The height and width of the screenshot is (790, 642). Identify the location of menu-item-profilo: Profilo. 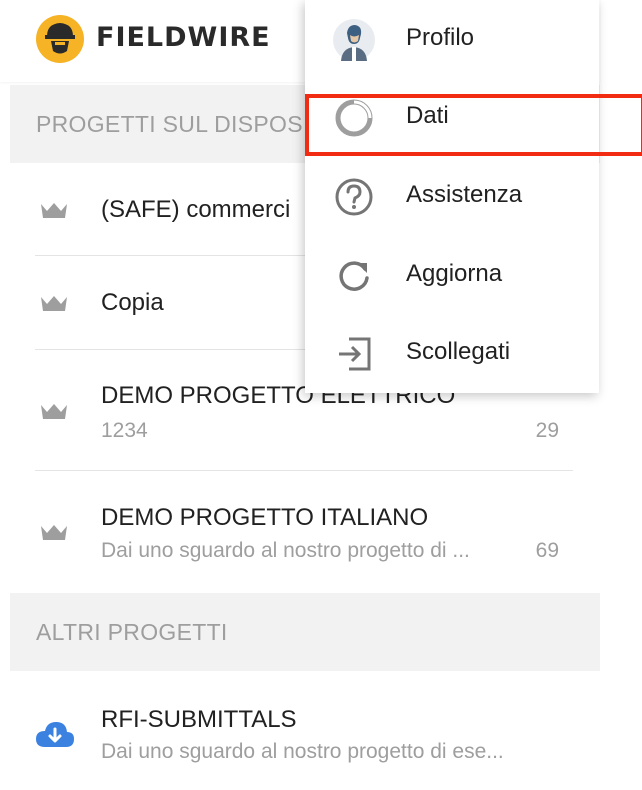
(452, 39).